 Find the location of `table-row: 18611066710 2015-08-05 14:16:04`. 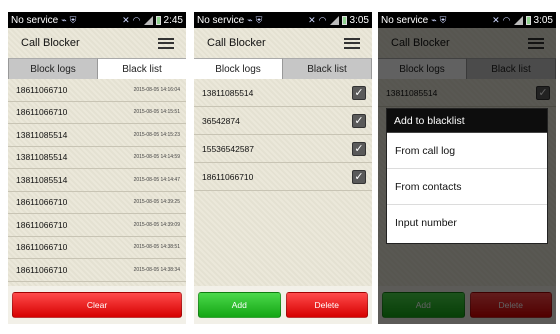

table-row: 18611066710 2015-08-05 14:16:04 is located at coordinates (97, 90).